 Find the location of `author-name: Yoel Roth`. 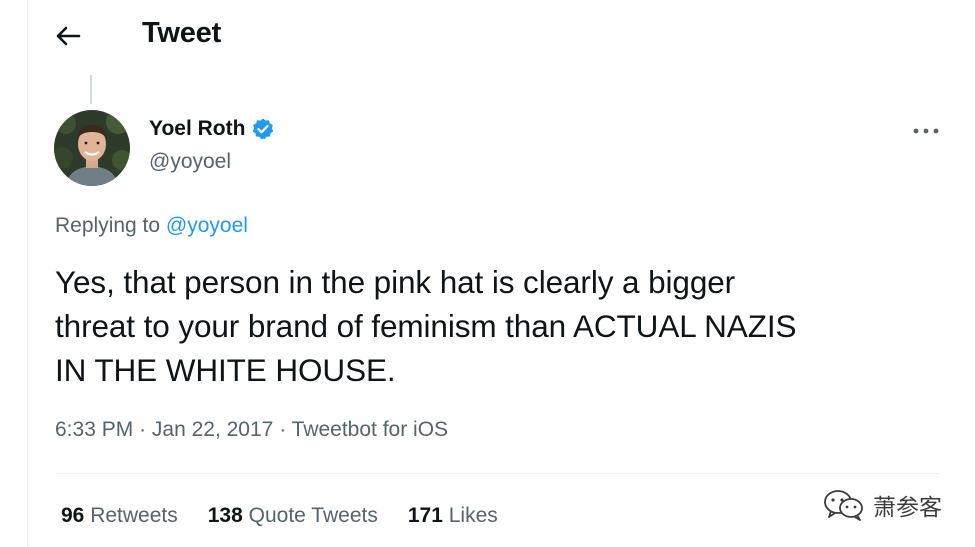

author-name: Yoel Roth is located at coordinates (197, 128).